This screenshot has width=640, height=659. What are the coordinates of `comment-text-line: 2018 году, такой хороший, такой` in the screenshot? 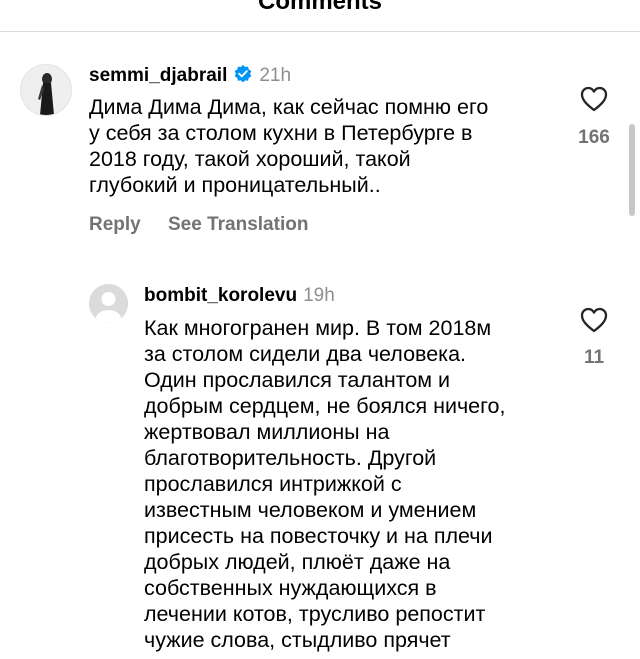 It's located at (250, 159).